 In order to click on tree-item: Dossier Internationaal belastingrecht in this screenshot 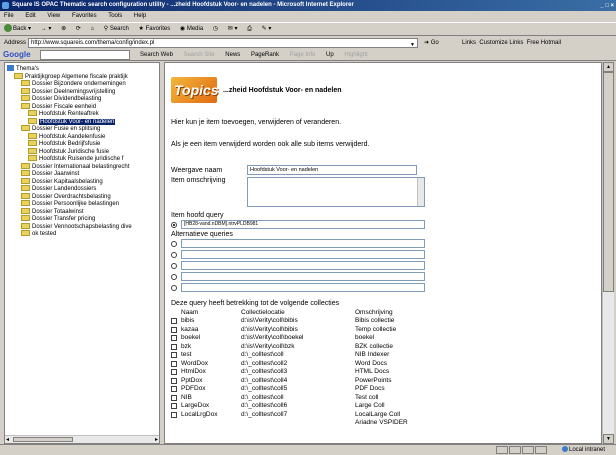, I will do `click(69, 166)`.